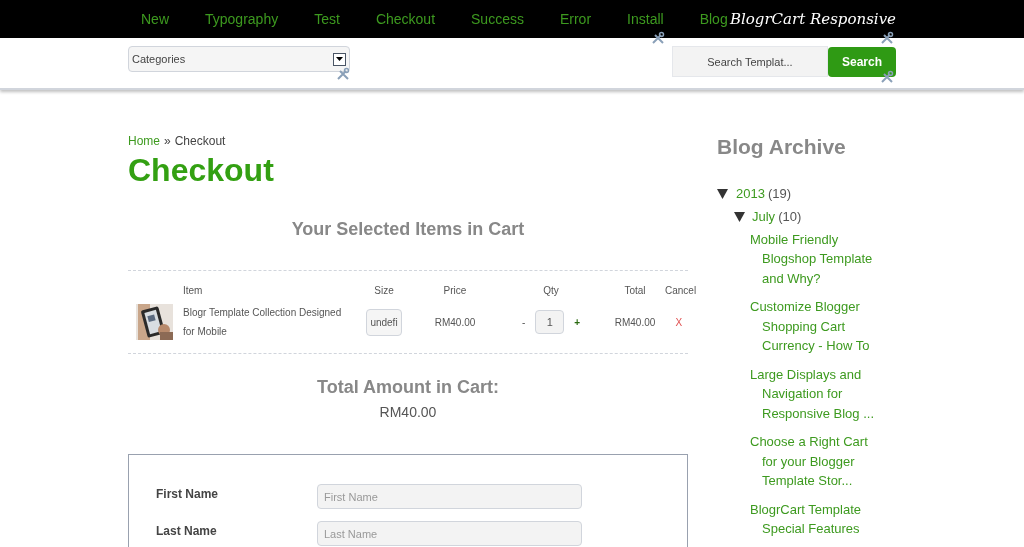 The width and height of the screenshot is (1024, 547). I want to click on column-header: Qty, so click(551, 291).